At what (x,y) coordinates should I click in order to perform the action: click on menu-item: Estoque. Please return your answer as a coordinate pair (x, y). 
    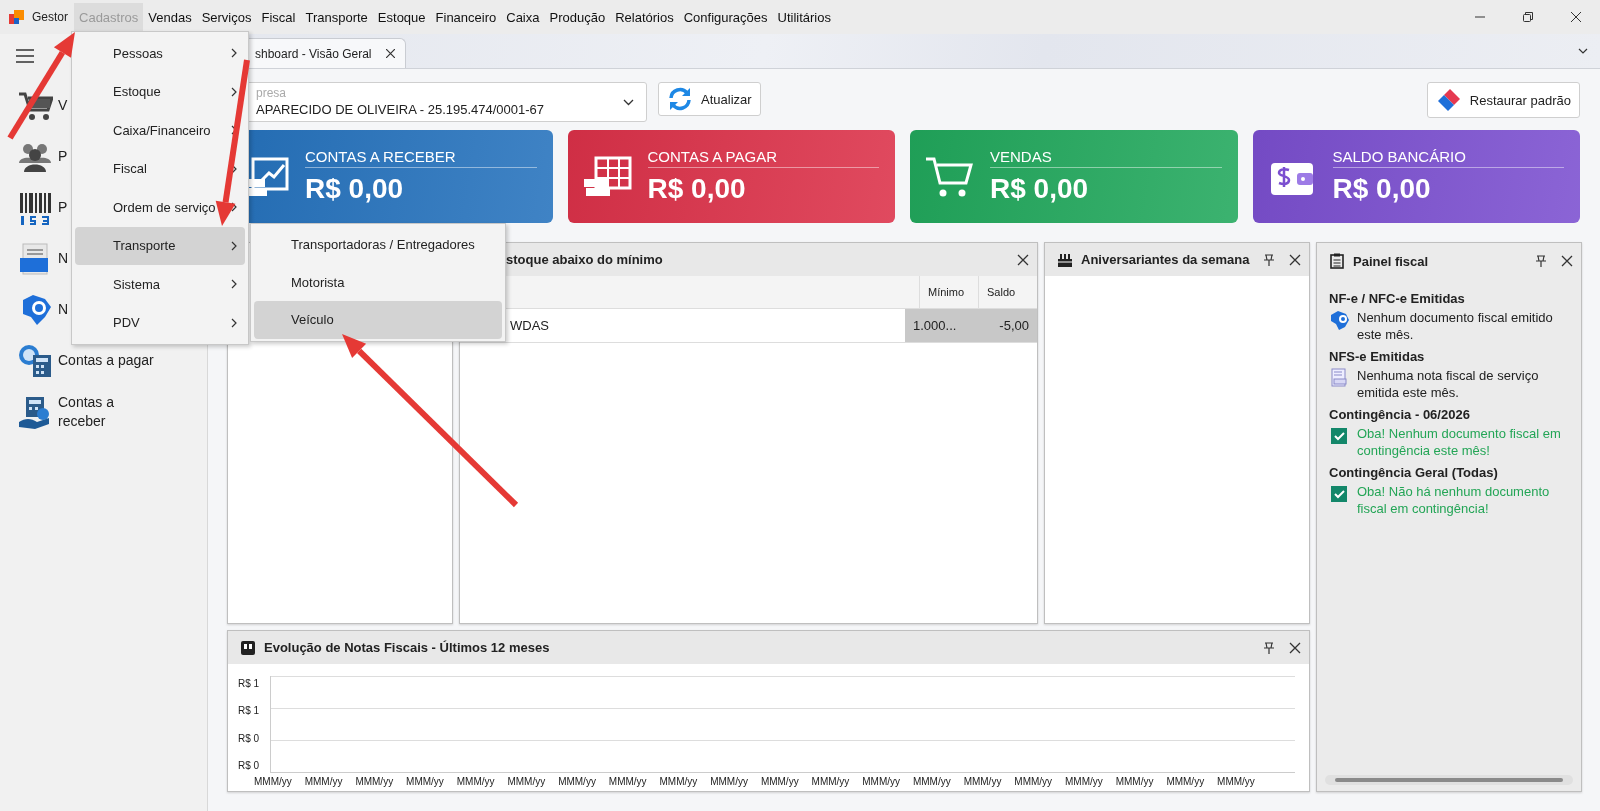
    Looking at the image, I should click on (401, 17).